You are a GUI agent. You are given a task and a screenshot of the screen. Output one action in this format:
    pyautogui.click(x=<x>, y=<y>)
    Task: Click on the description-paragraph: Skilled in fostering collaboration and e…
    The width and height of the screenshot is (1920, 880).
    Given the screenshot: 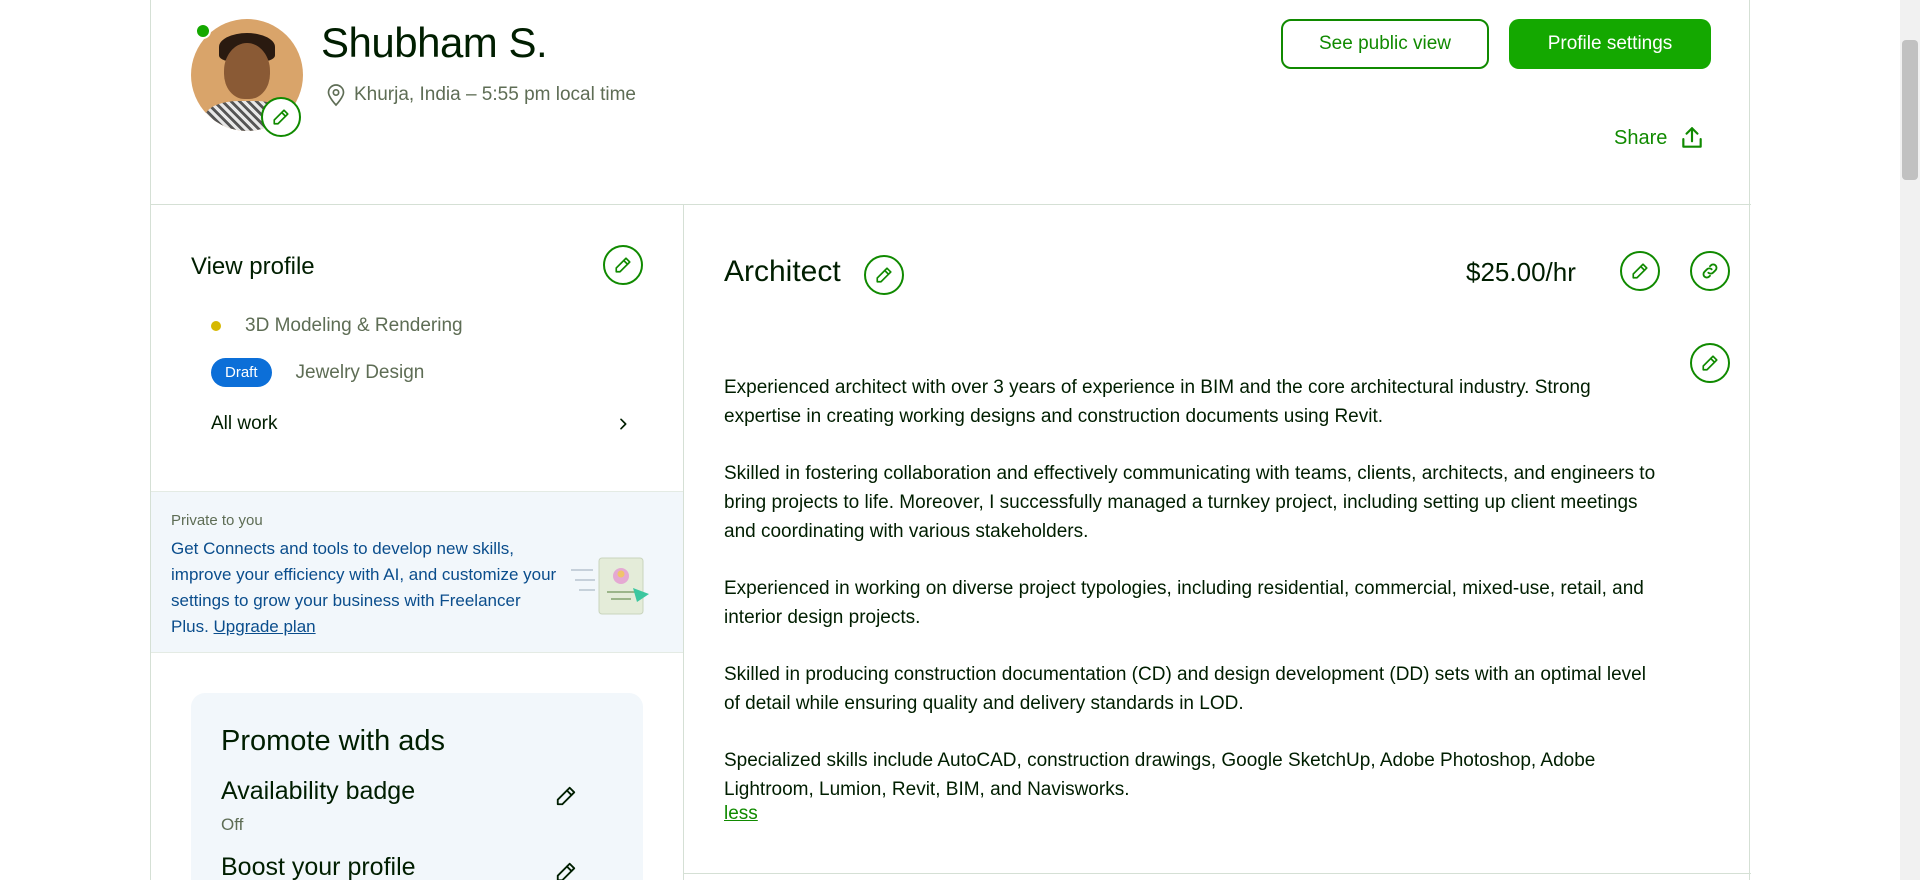 What is the action you would take?
    pyautogui.click(x=1190, y=502)
    